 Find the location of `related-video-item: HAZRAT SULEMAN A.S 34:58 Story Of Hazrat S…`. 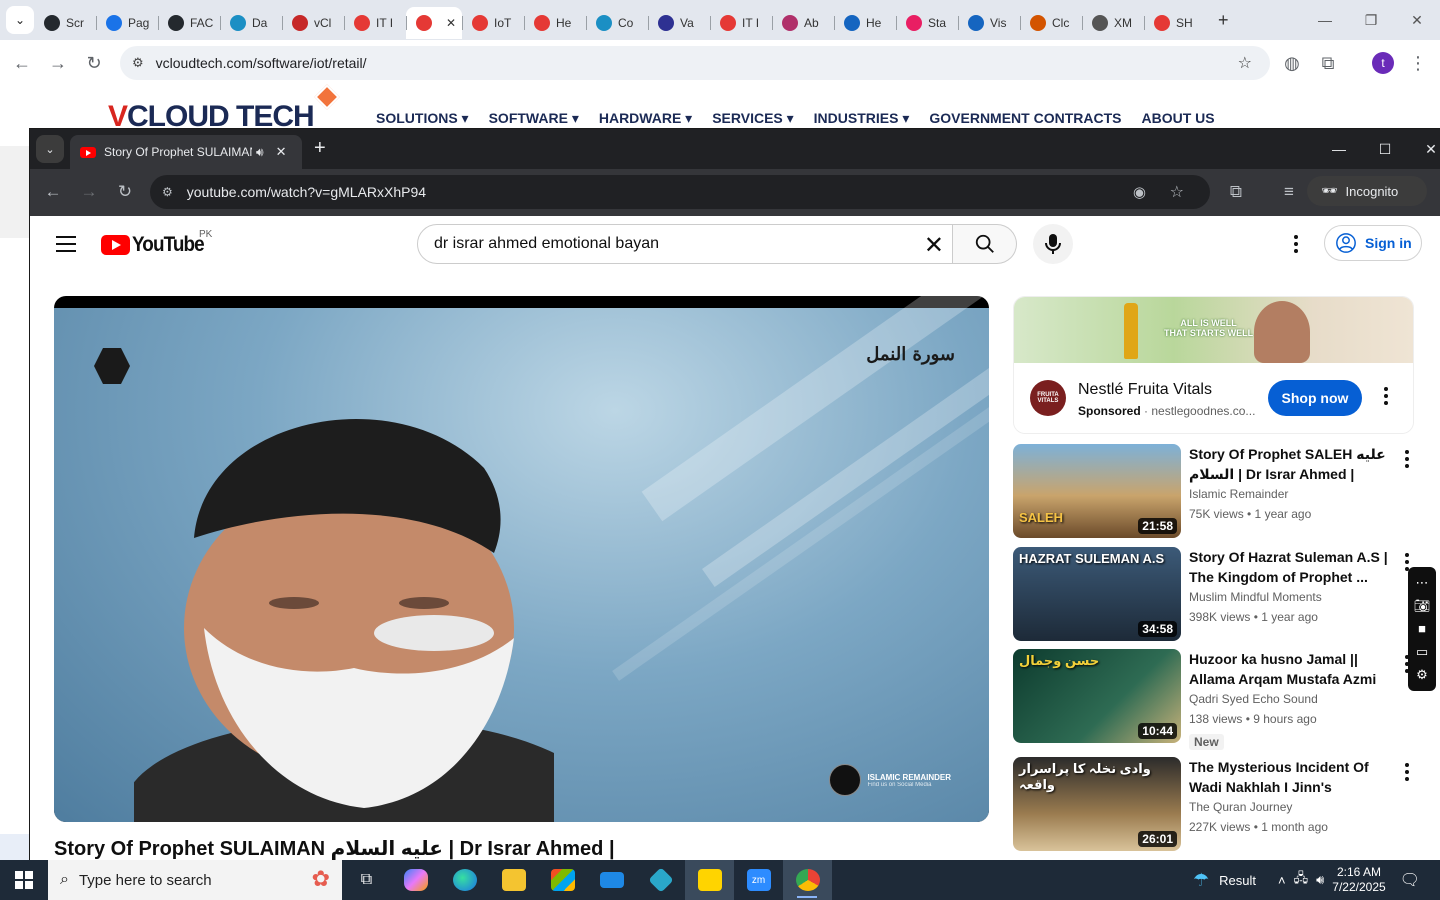

related-video-item: HAZRAT SULEMAN A.S 34:58 Story Of Hazrat S… is located at coordinates (1213, 595).